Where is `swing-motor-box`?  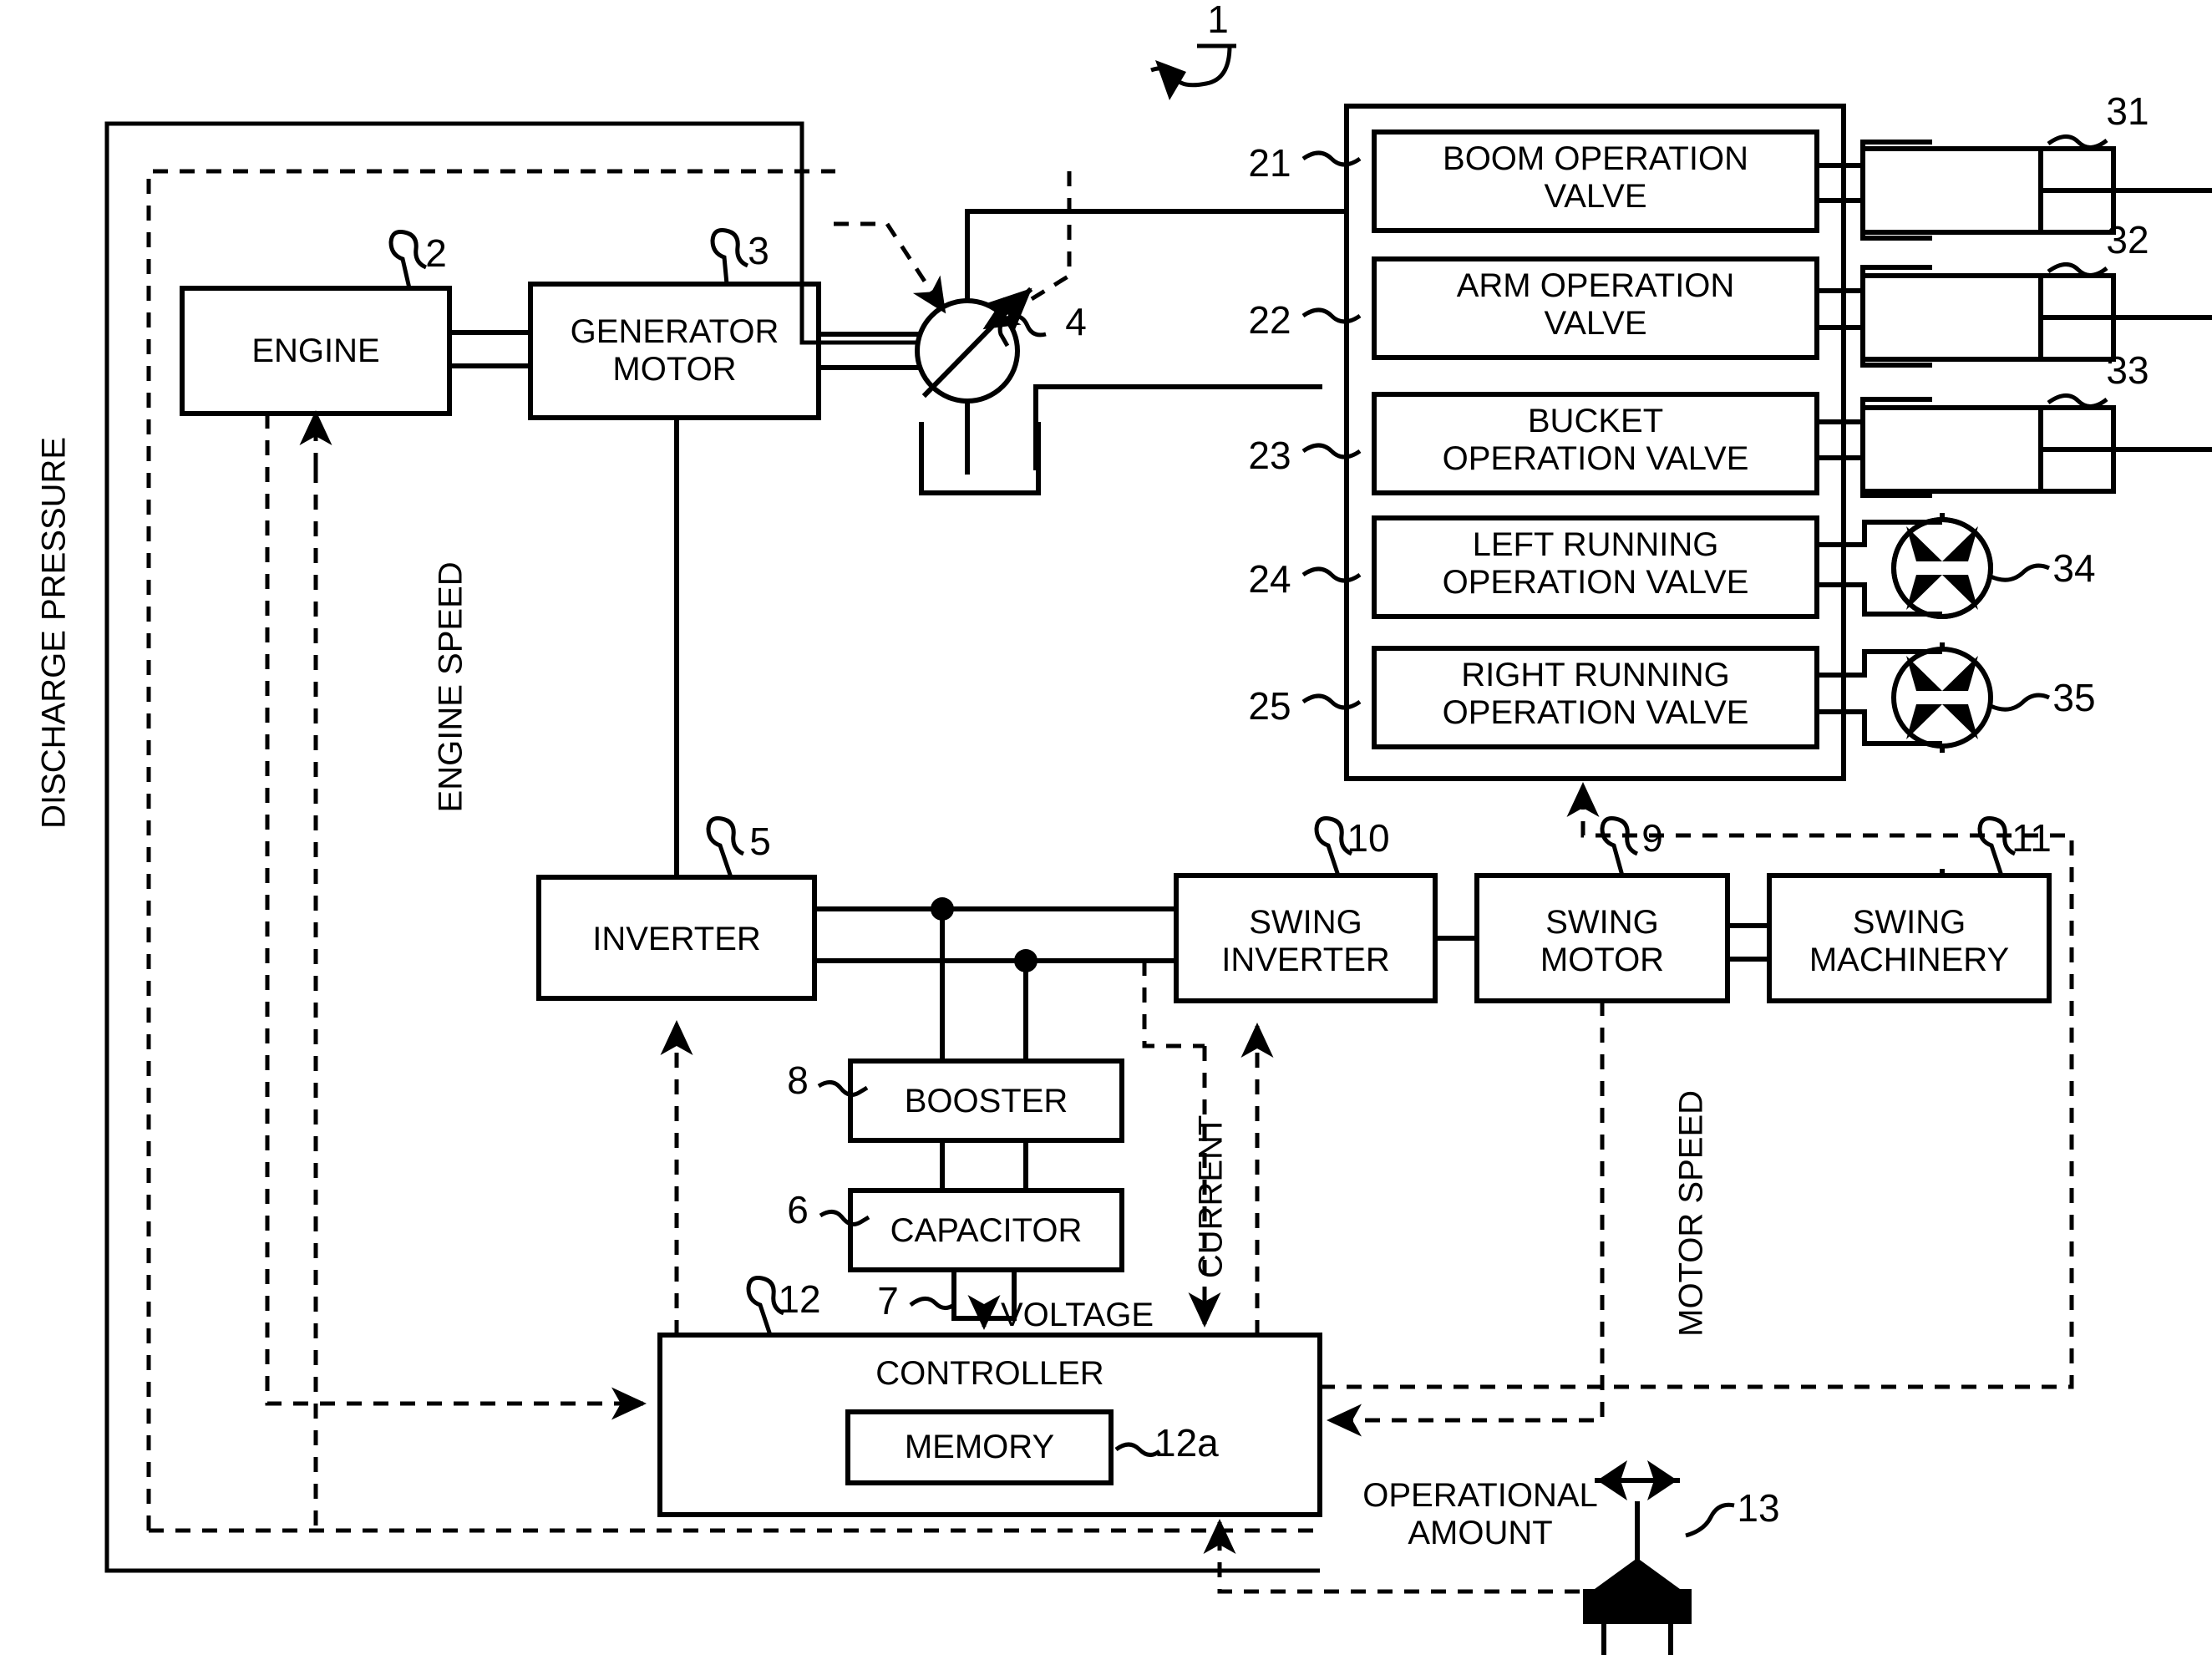 swing-motor-box is located at coordinates (1602, 938).